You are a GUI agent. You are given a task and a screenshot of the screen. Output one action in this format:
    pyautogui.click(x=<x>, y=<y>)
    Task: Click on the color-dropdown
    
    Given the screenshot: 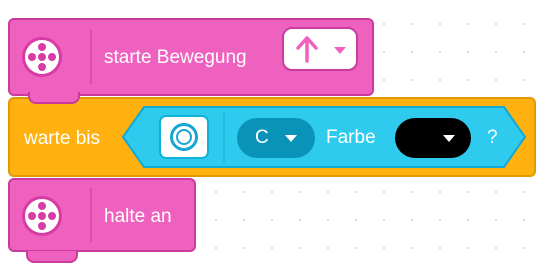 What is the action you would take?
    pyautogui.click(x=433, y=138)
    